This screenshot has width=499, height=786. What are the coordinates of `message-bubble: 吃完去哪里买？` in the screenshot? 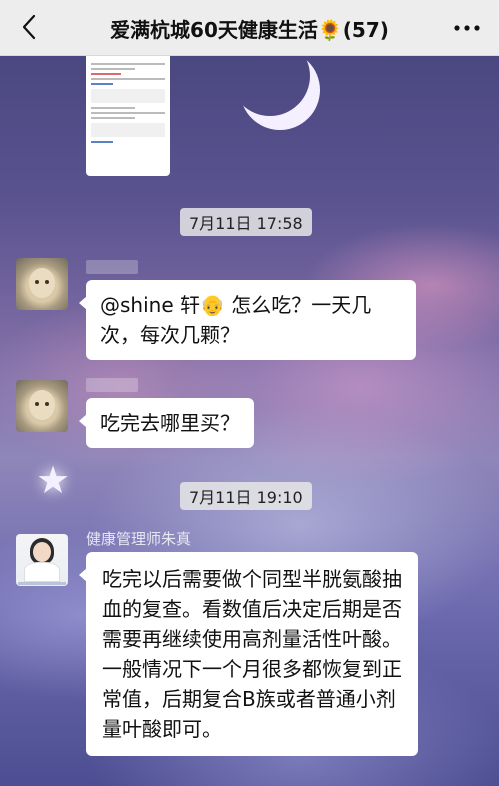 It's located at (166, 423).